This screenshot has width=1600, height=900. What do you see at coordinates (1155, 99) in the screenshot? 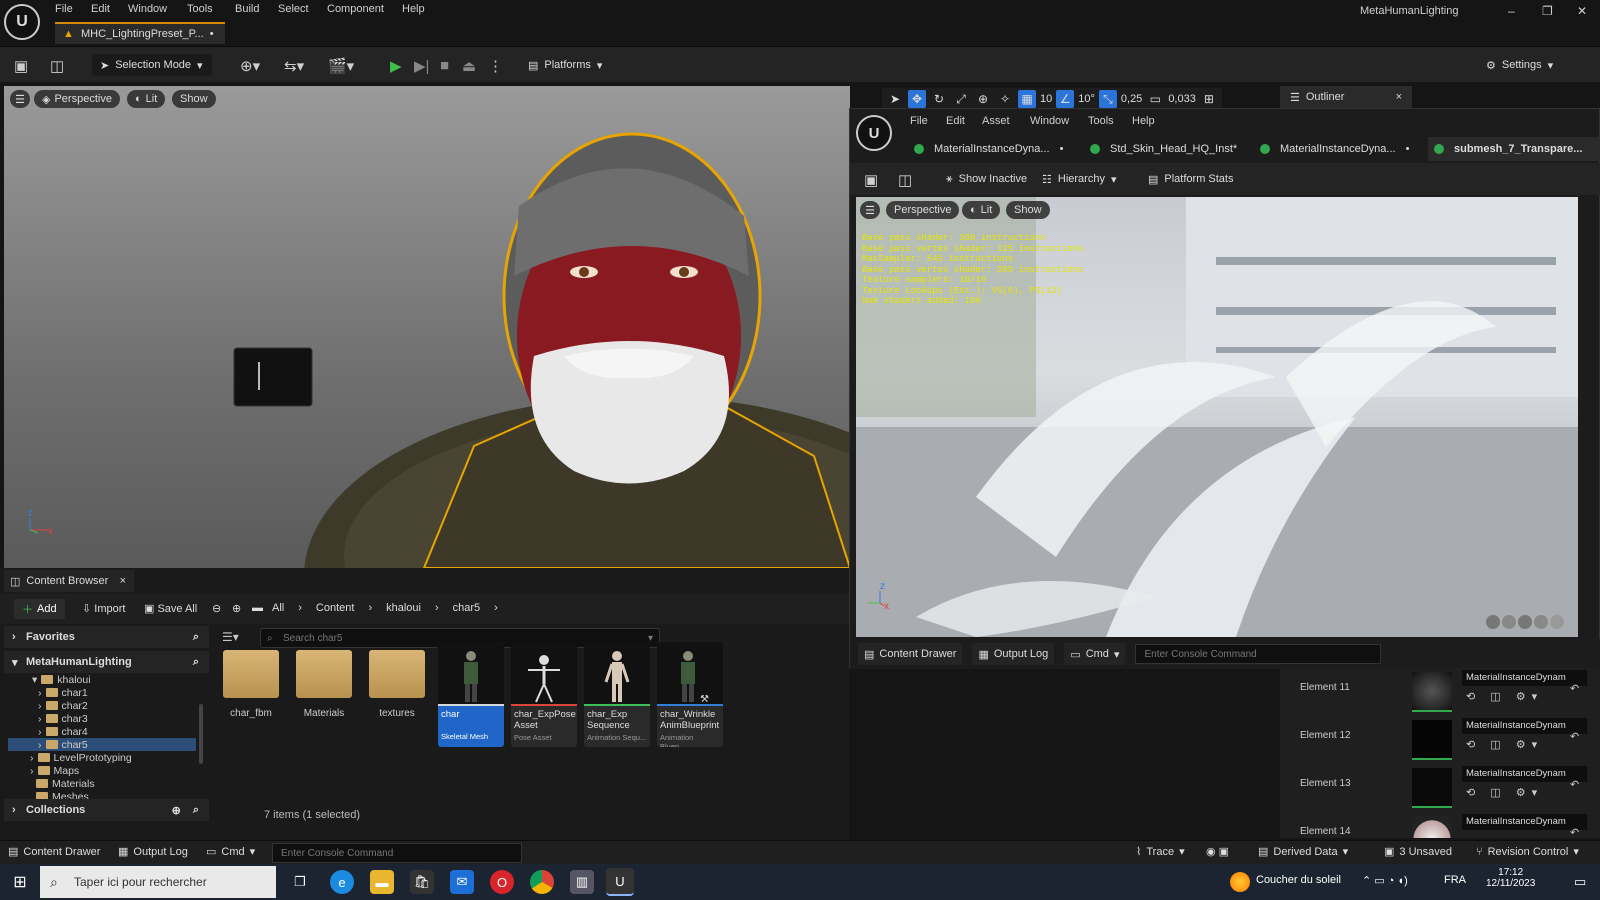
I see `camera-speed-icon: ▭` at bounding box center [1155, 99].